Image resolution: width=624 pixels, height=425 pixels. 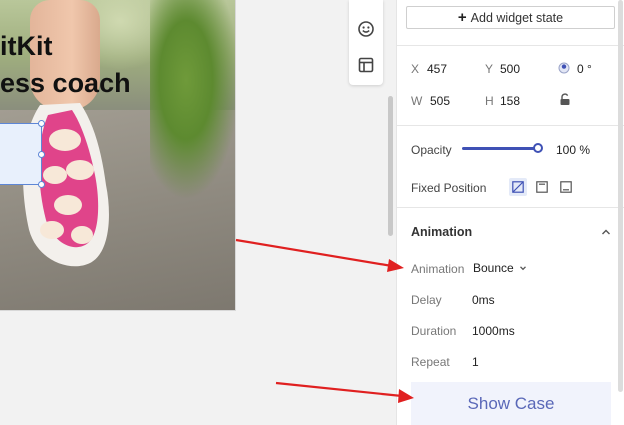 I want to click on x-input: 457, so click(x=437, y=69).